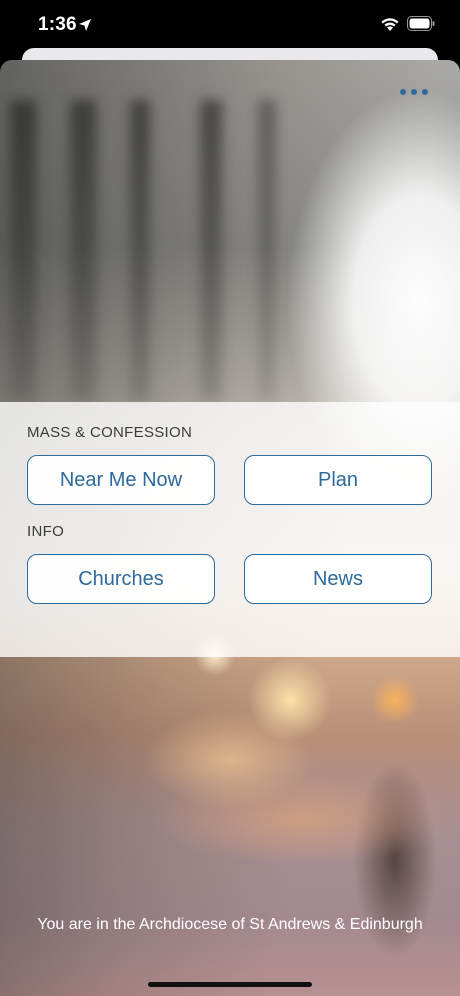 Image resolution: width=460 pixels, height=996 pixels. Describe the element at coordinates (390, 24) in the screenshot. I see `wifi-icon` at that location.